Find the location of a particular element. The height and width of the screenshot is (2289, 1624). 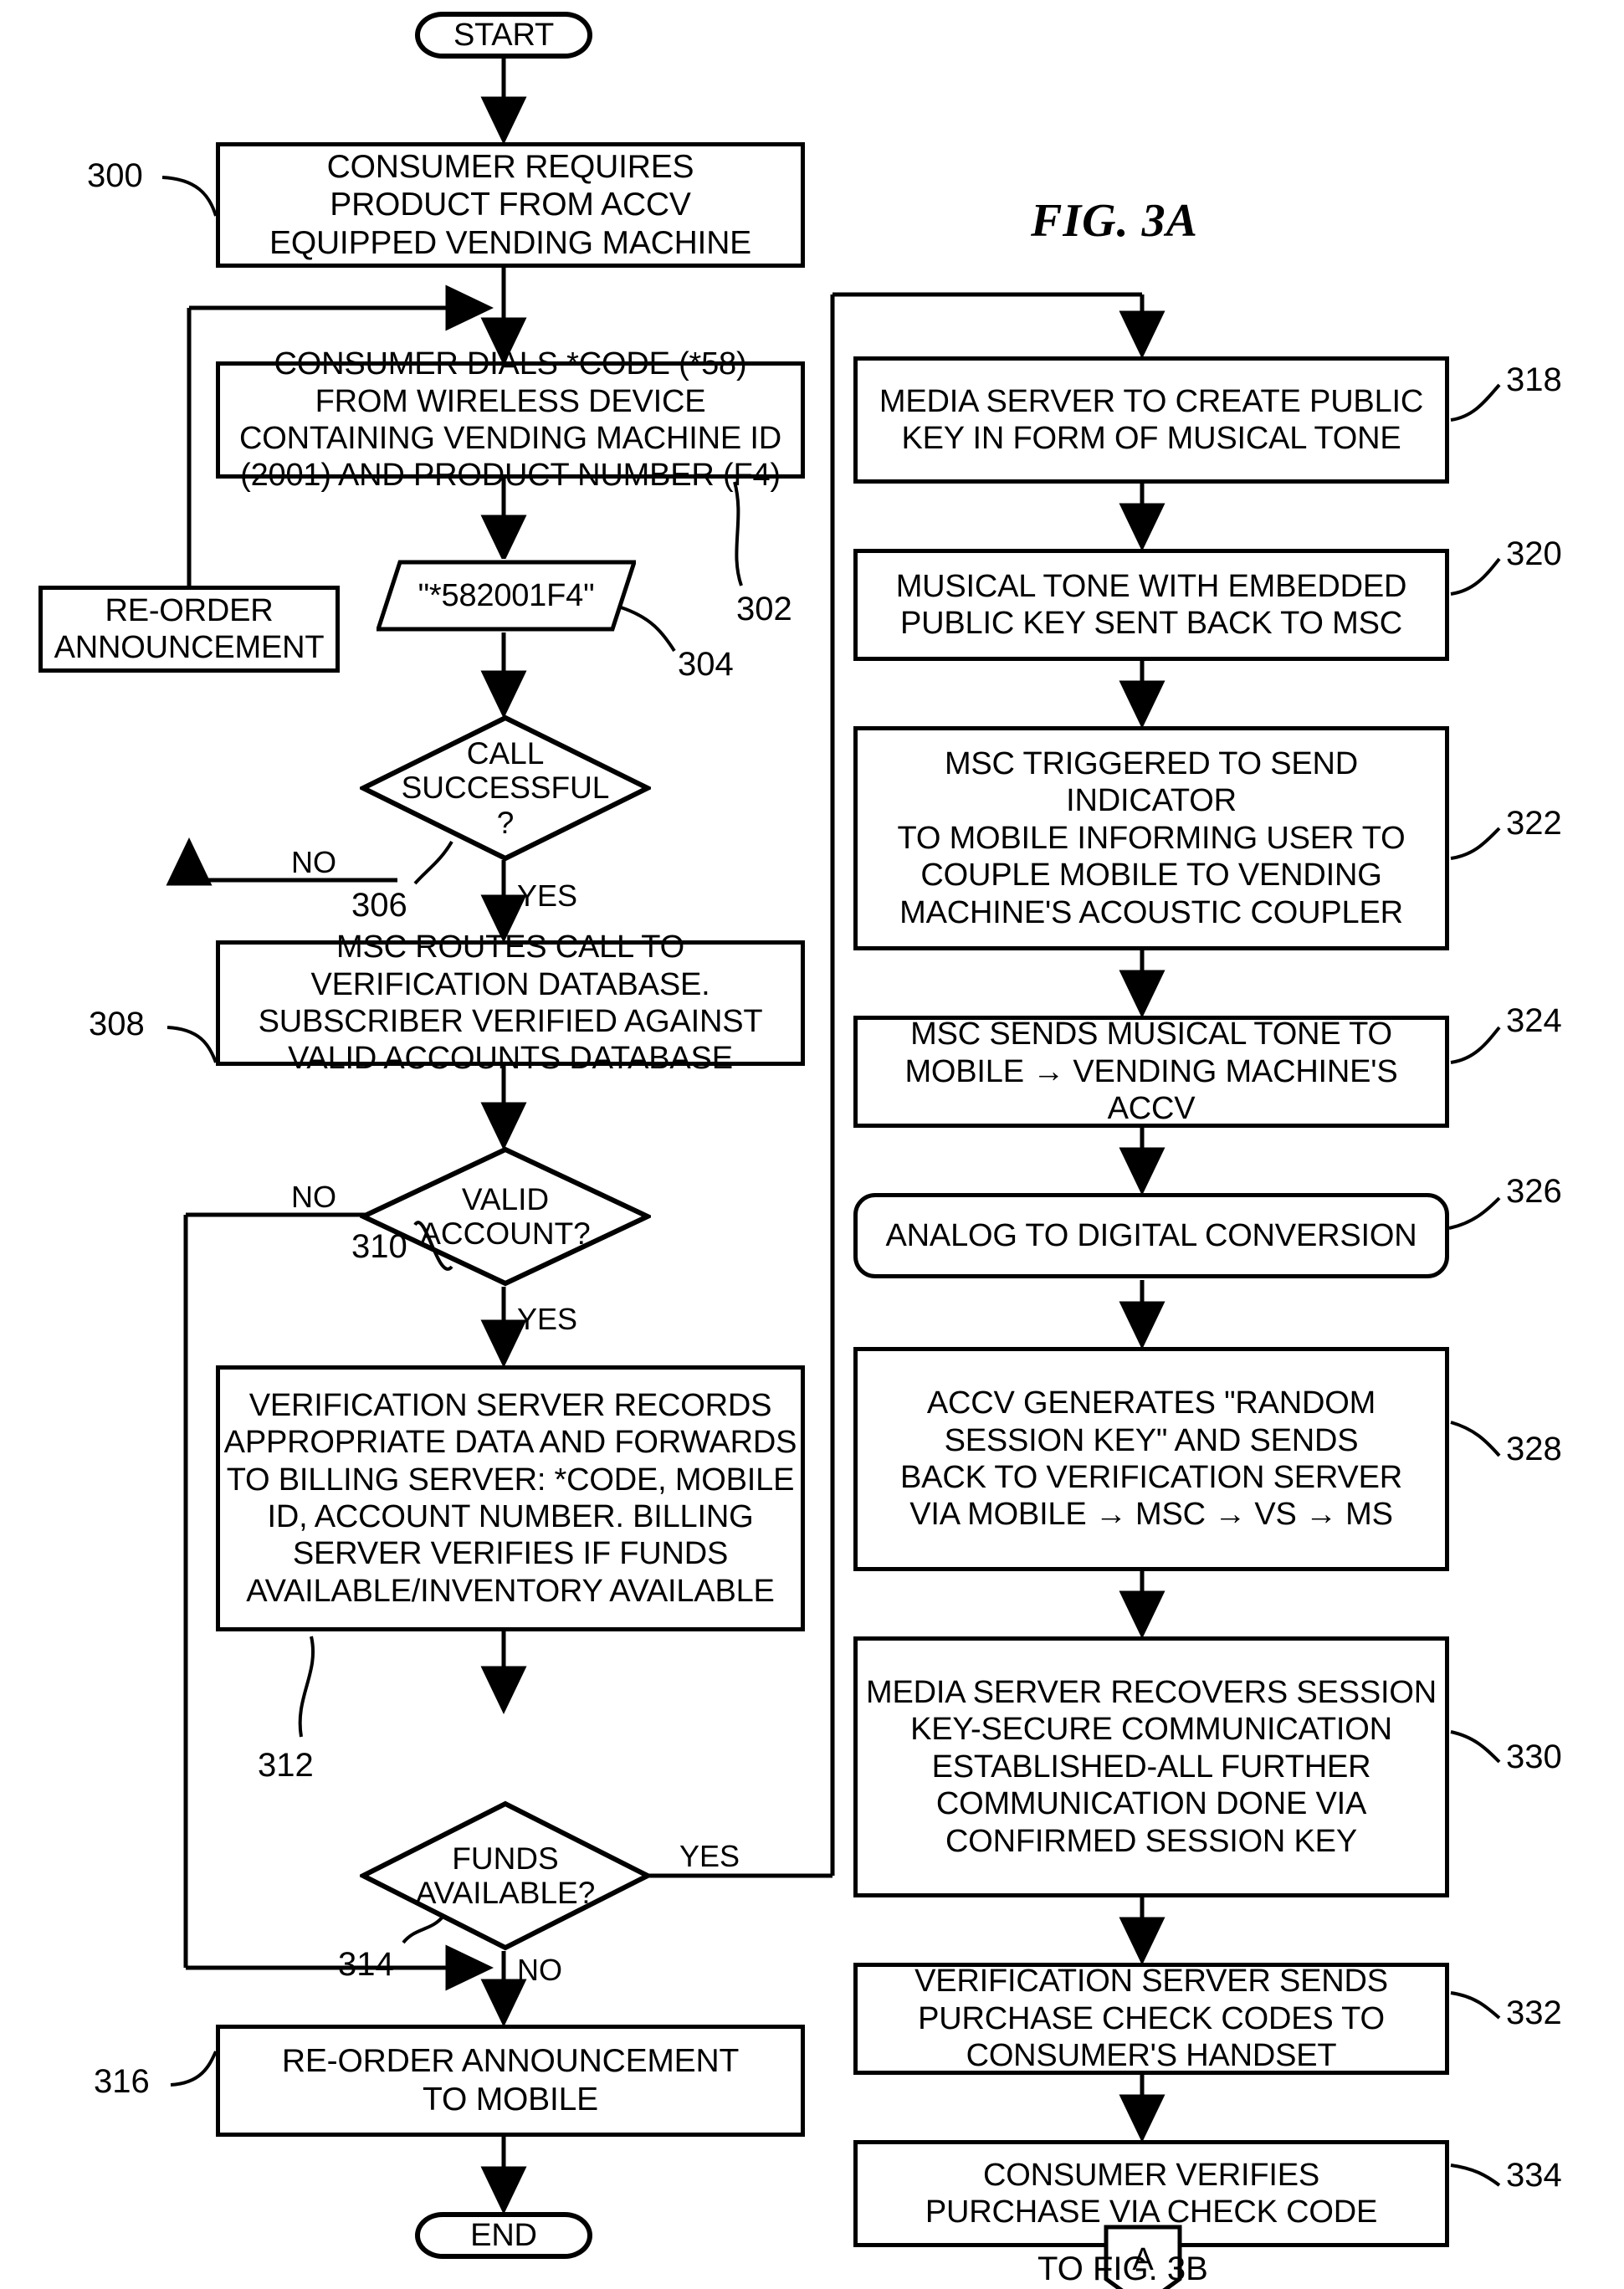

terminator-start: START is located at coordinates (503, 35).